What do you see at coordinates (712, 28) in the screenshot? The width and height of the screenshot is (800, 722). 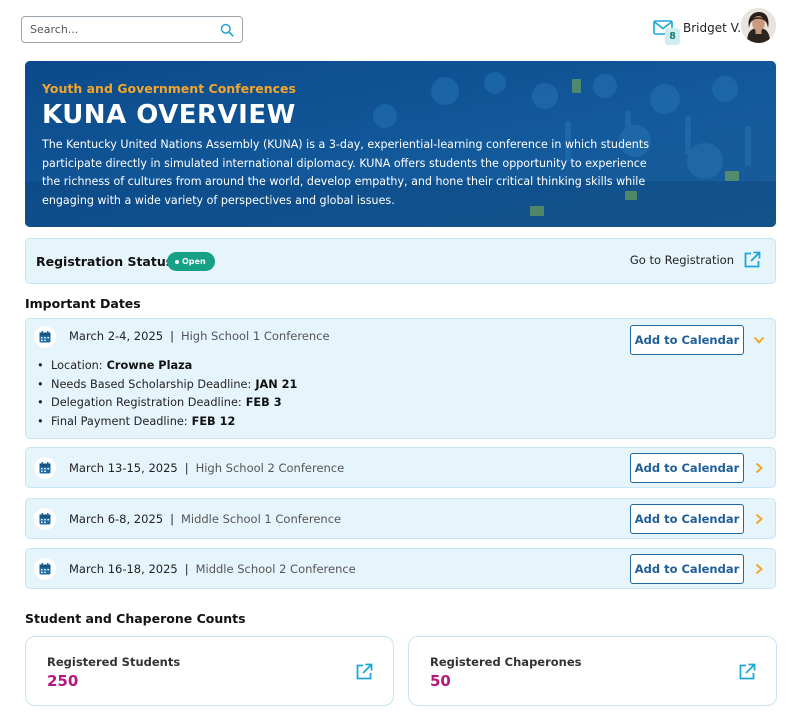 I see `user-name: Bridget V.` at bounding box center [712, 28].